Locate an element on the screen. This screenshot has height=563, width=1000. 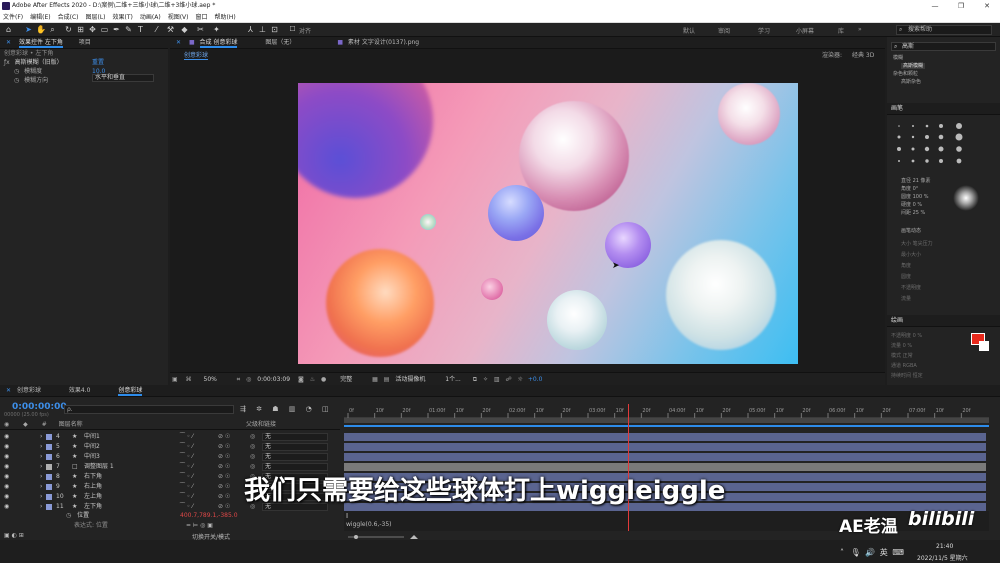
layer-name: 右下角 is located at coordinates (93, 477).